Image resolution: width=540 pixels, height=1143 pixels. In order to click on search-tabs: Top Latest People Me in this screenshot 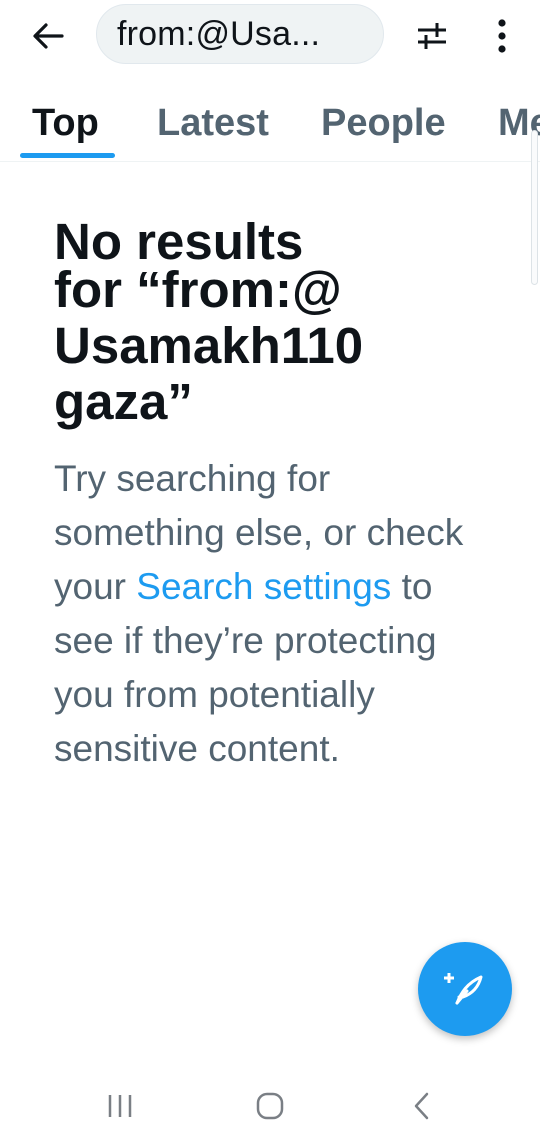, I will do `click(270, 127)`.